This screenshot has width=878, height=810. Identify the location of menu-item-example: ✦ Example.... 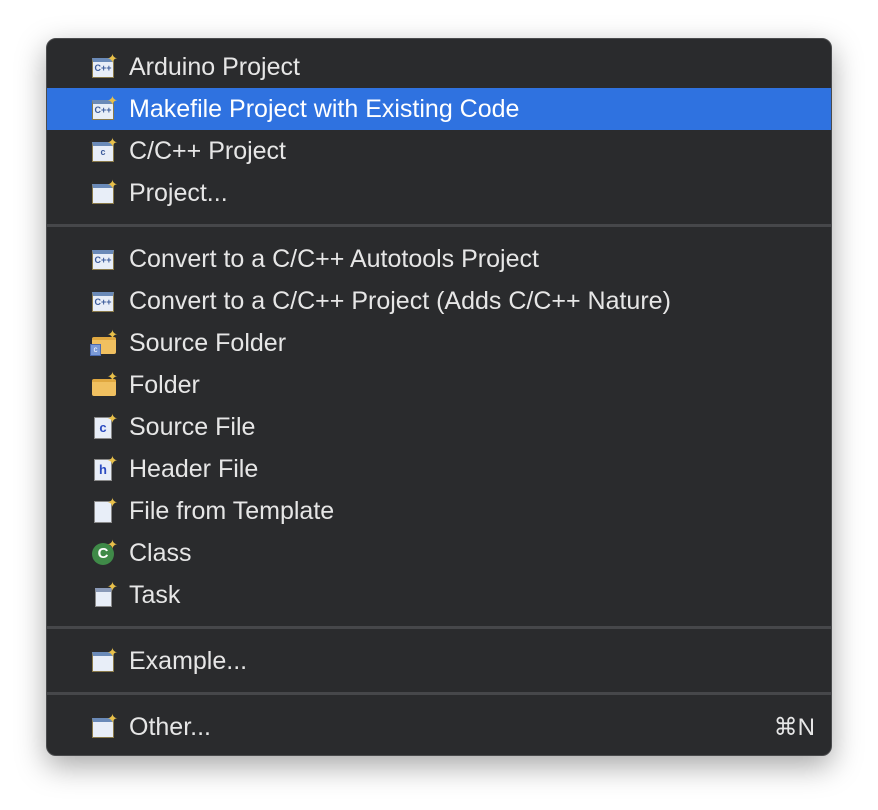
(439, 661).